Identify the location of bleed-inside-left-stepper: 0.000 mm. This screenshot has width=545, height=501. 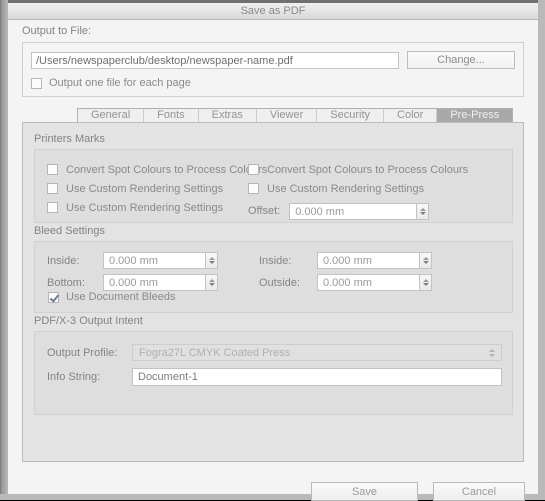
(160, 260).